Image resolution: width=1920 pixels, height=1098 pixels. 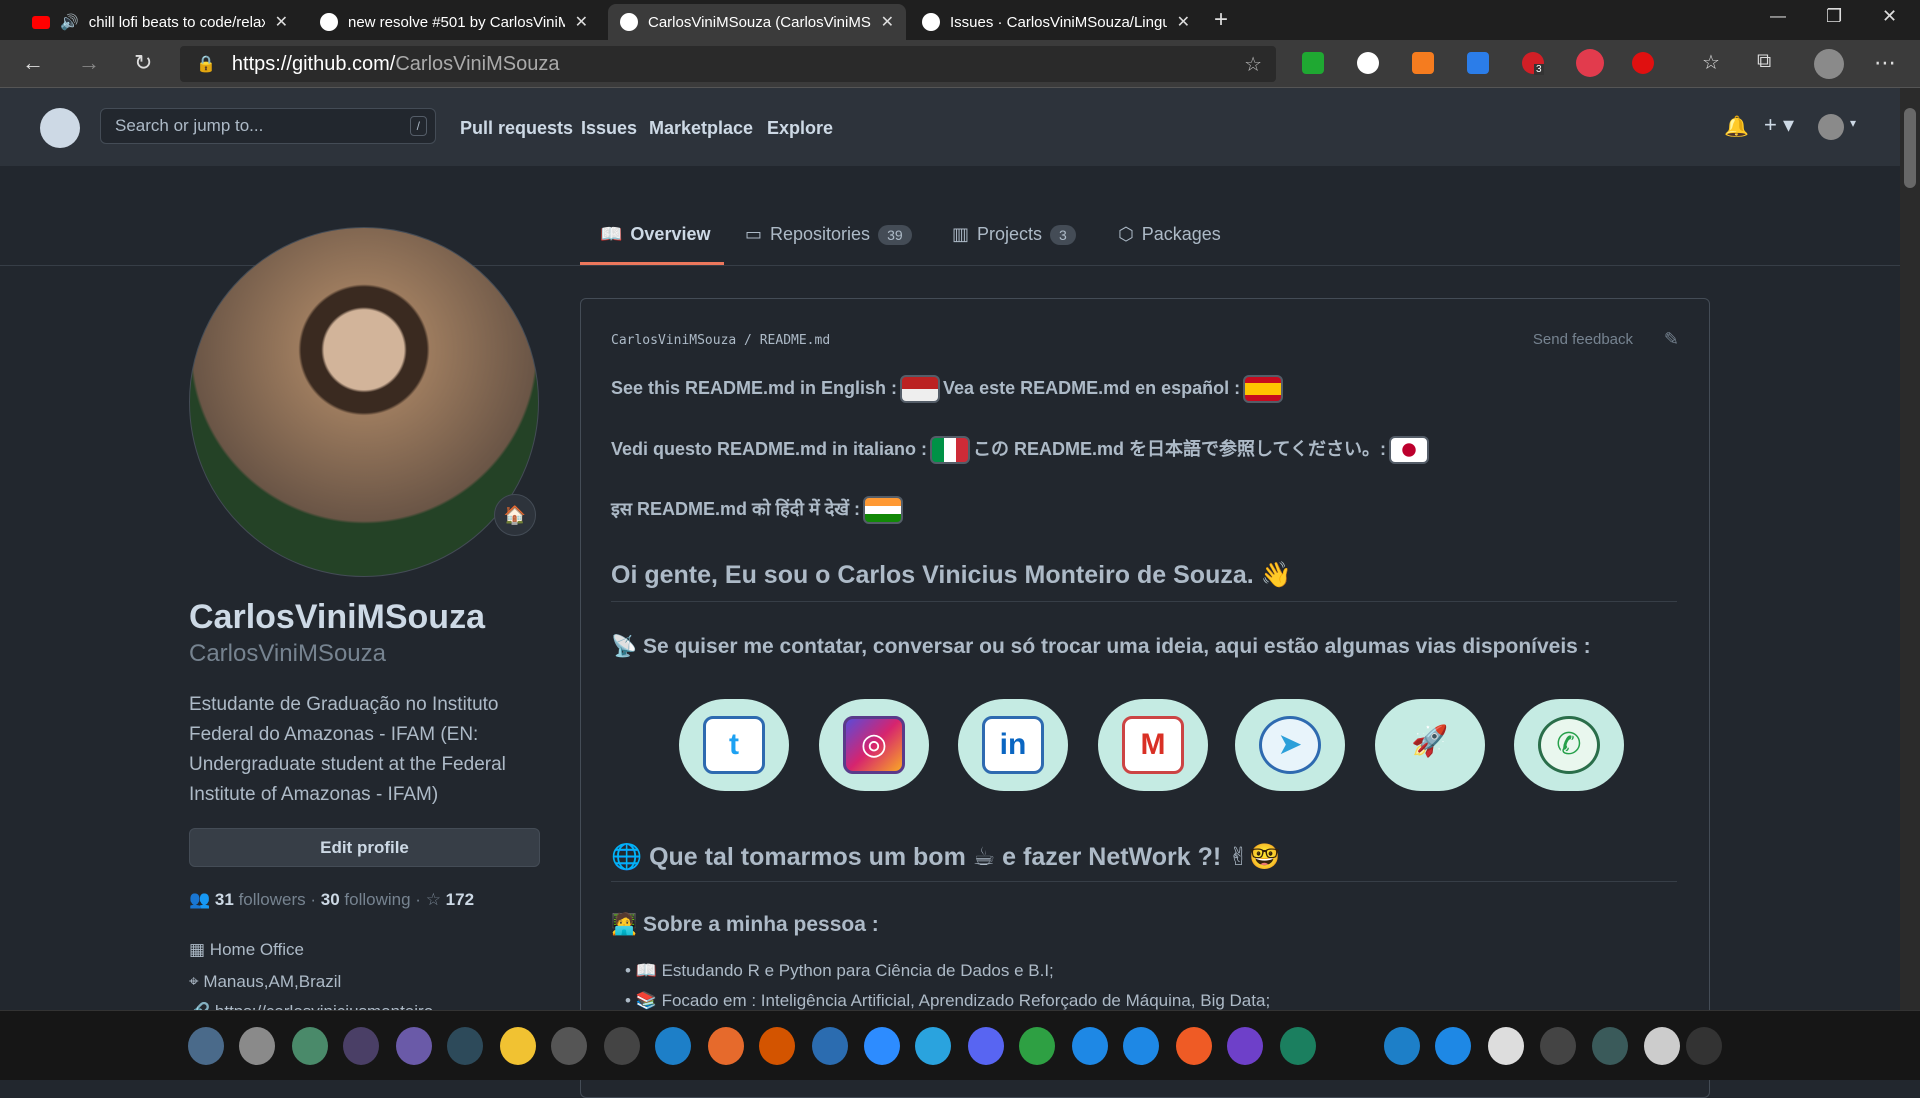 I want to click on tab-pull-request: new resolve #501 by CarlosViniM ✕, so click(x=454, y=22).